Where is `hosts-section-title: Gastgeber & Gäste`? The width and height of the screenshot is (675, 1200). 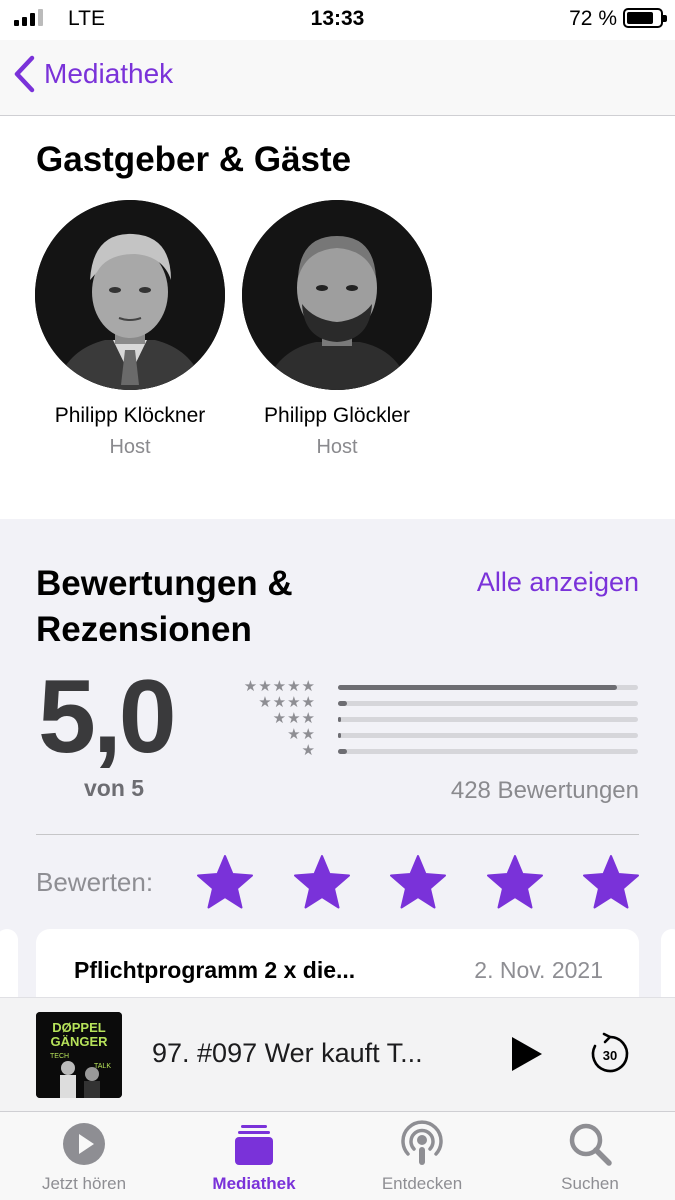
hosts-section-title: Gastgeber & Gäste is located at coordinates (194, 159).